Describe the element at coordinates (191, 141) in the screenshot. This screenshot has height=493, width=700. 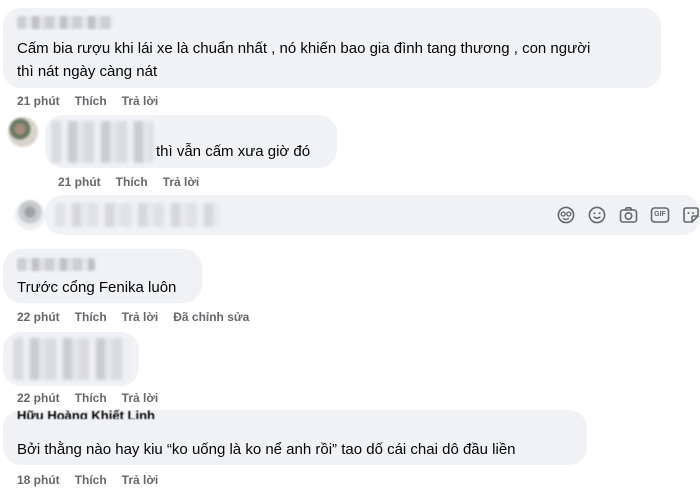
I see `comment-bubble-2: thì vẫn cấm xưa giờ đó` at that location.